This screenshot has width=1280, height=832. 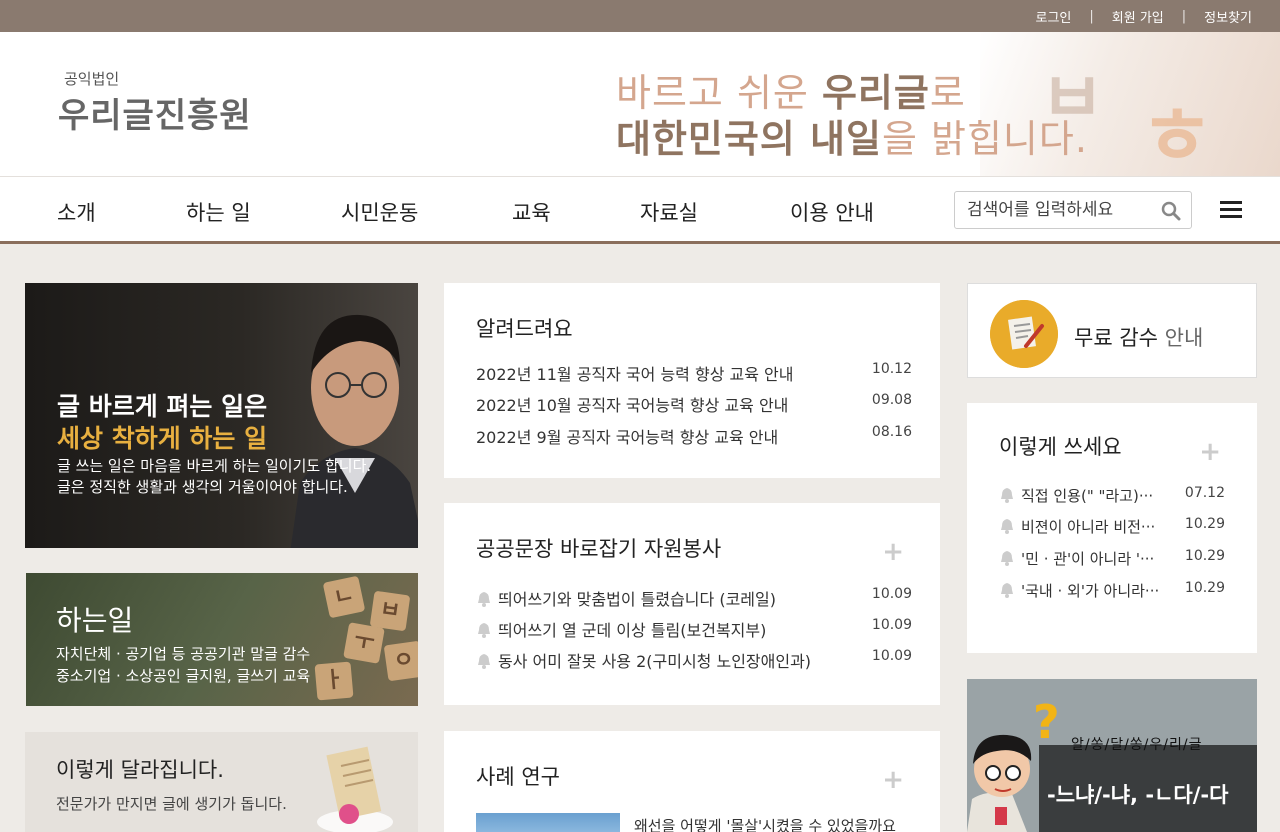 What do you see at coordinates (632, 405) in the screenshot?
I see `item-text: 2022년 10월 공직자 국어능력 향상 교육 안내` at bounding box center [632, 405].